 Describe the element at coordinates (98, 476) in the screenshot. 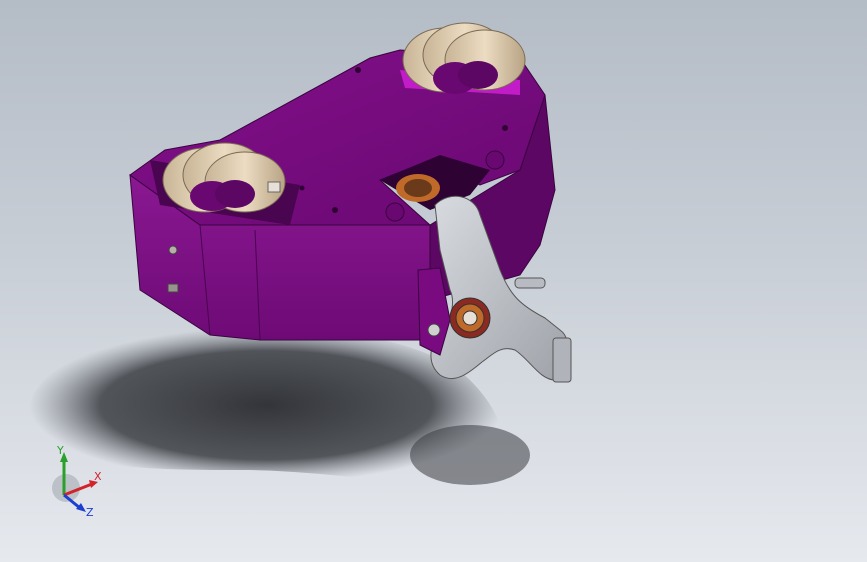

I see `x-axis-label: X` at that location.